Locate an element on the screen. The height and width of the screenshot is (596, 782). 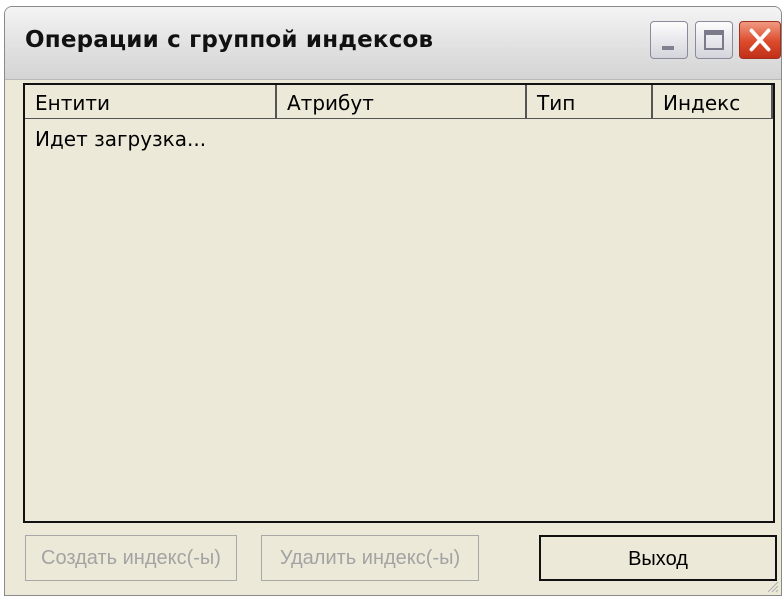
maximize-button is located at coordinates (714, 40).